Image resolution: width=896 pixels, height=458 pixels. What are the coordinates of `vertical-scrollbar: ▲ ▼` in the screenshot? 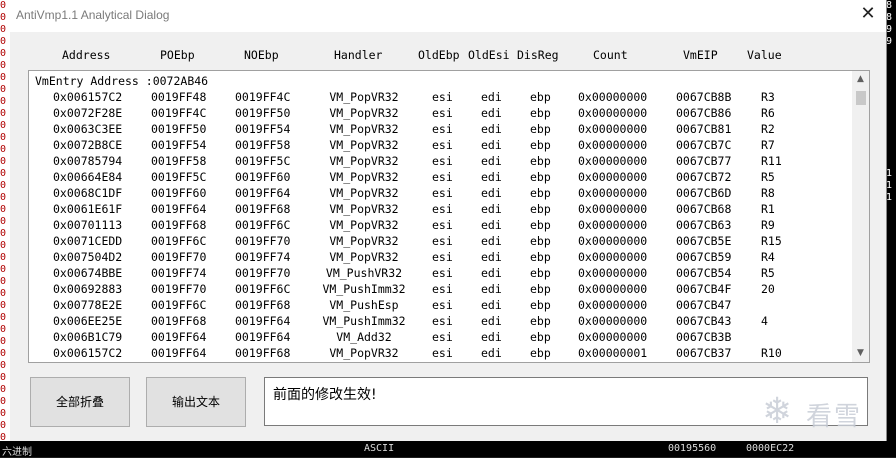 It's located at (860, 216).